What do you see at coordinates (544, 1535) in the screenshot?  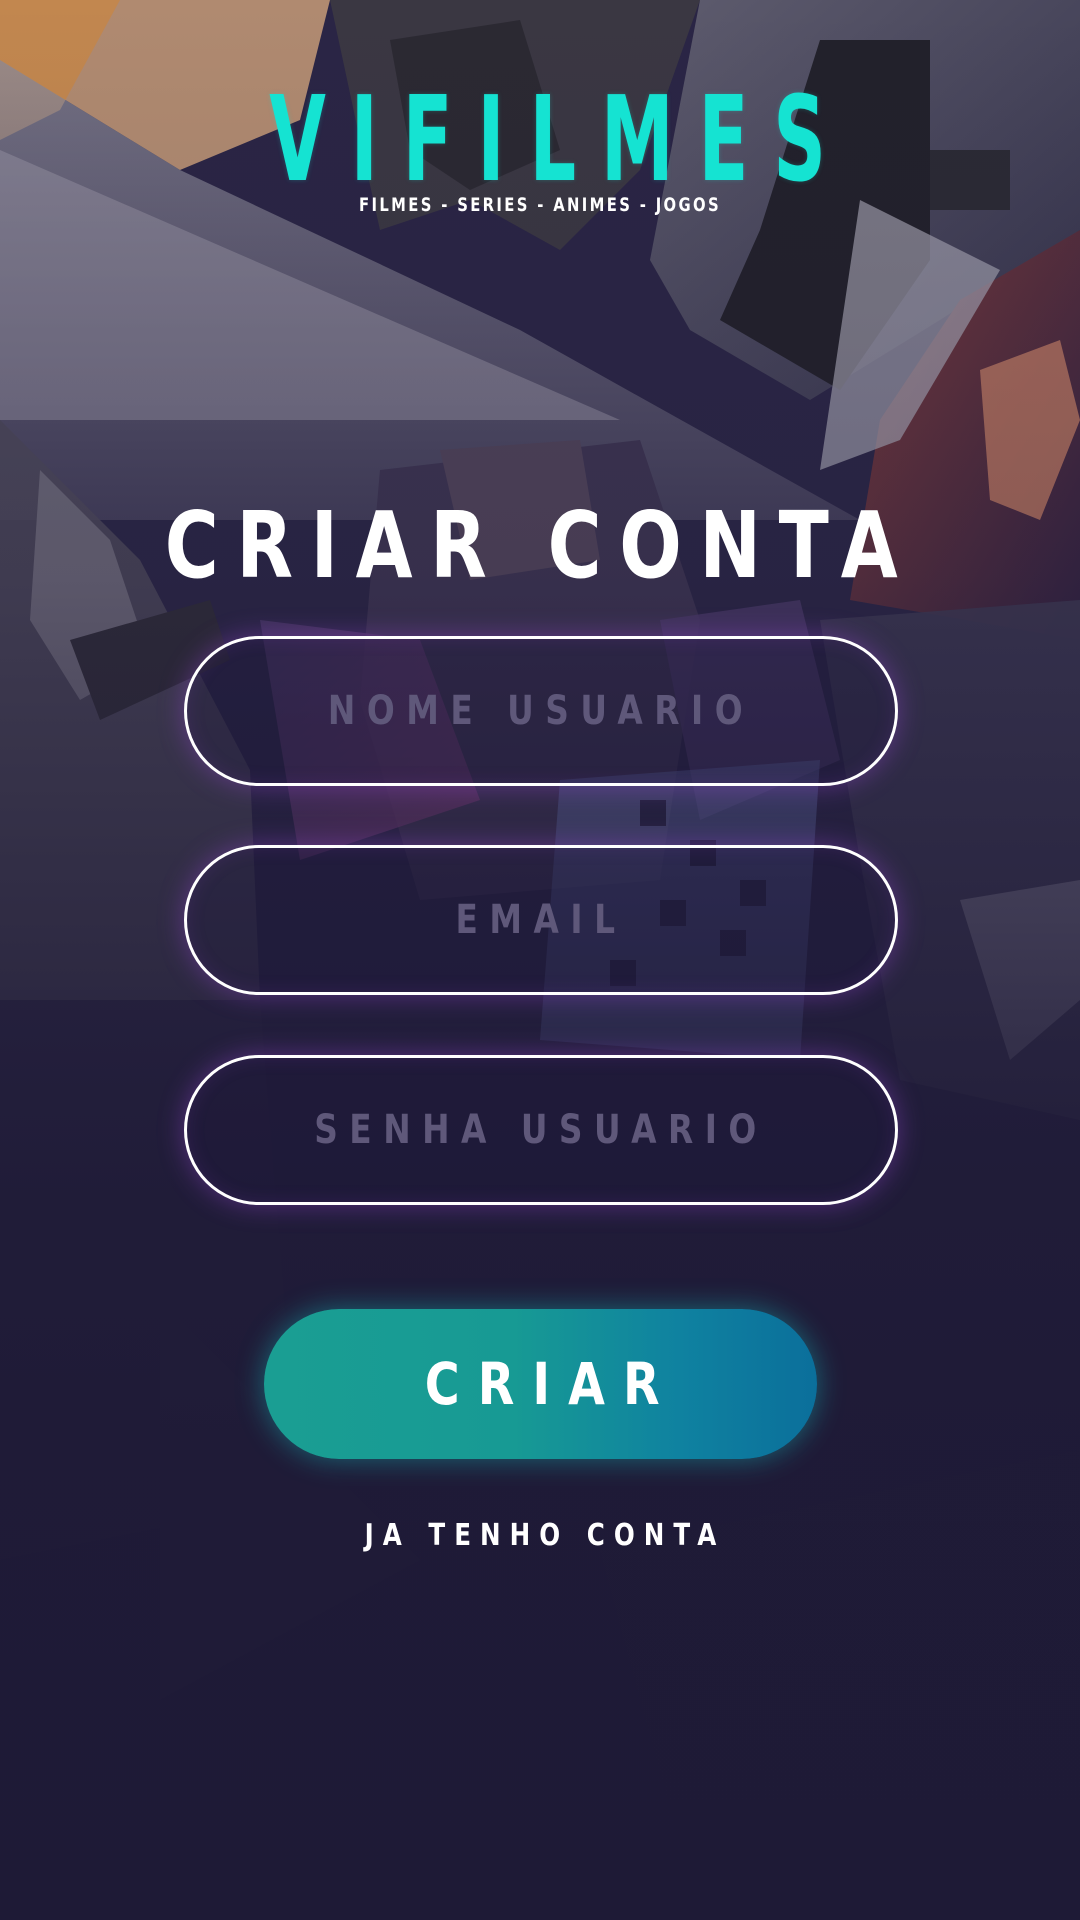 I see `already-have-account-label: JA TENHO CONTA` at bounding box center [544, 1535].